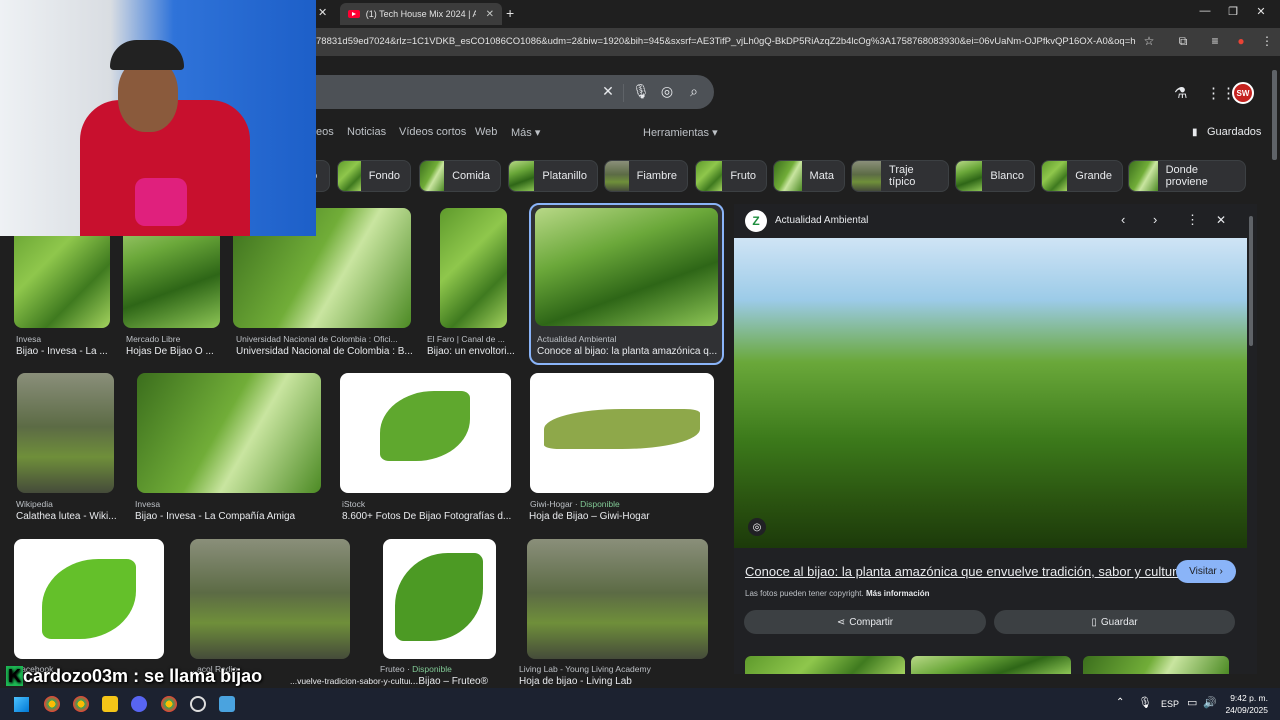  I want to click on next-icon: ›, so click(1155, 219).